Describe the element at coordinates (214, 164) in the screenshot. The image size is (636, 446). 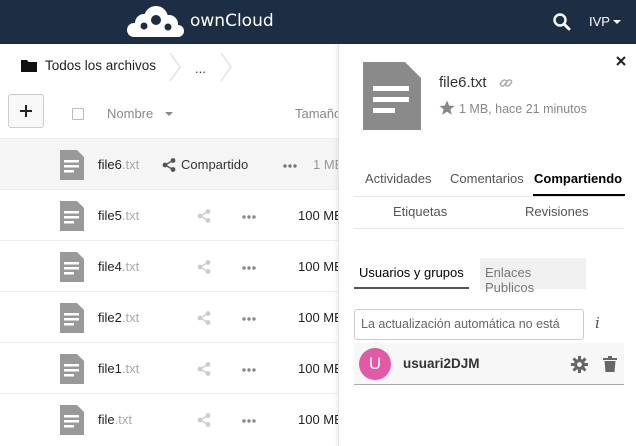
I see `shared-label: Compartido` at that location.